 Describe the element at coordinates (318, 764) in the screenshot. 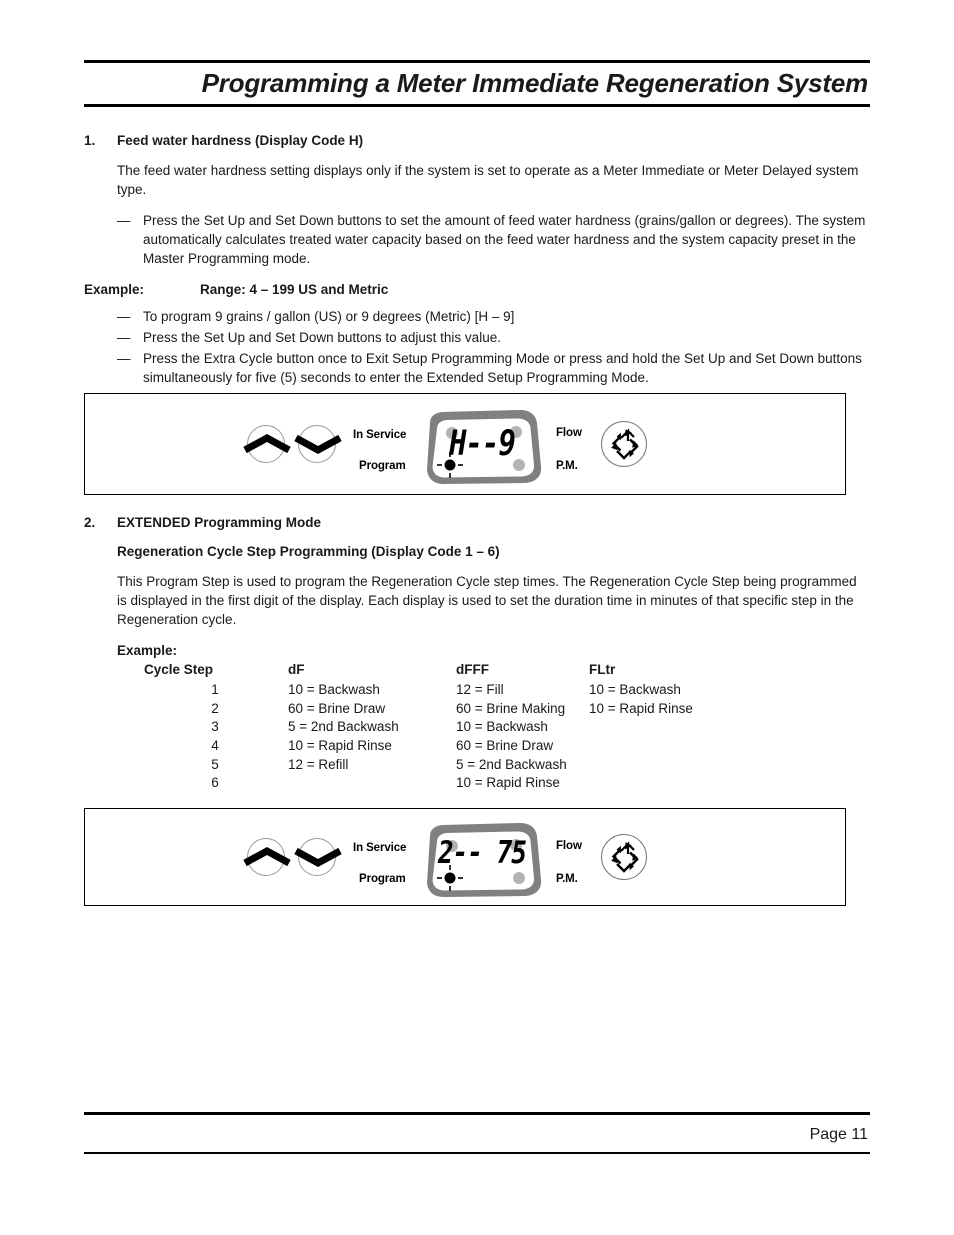

I see `cell-df: 12 = Refill` at that location.